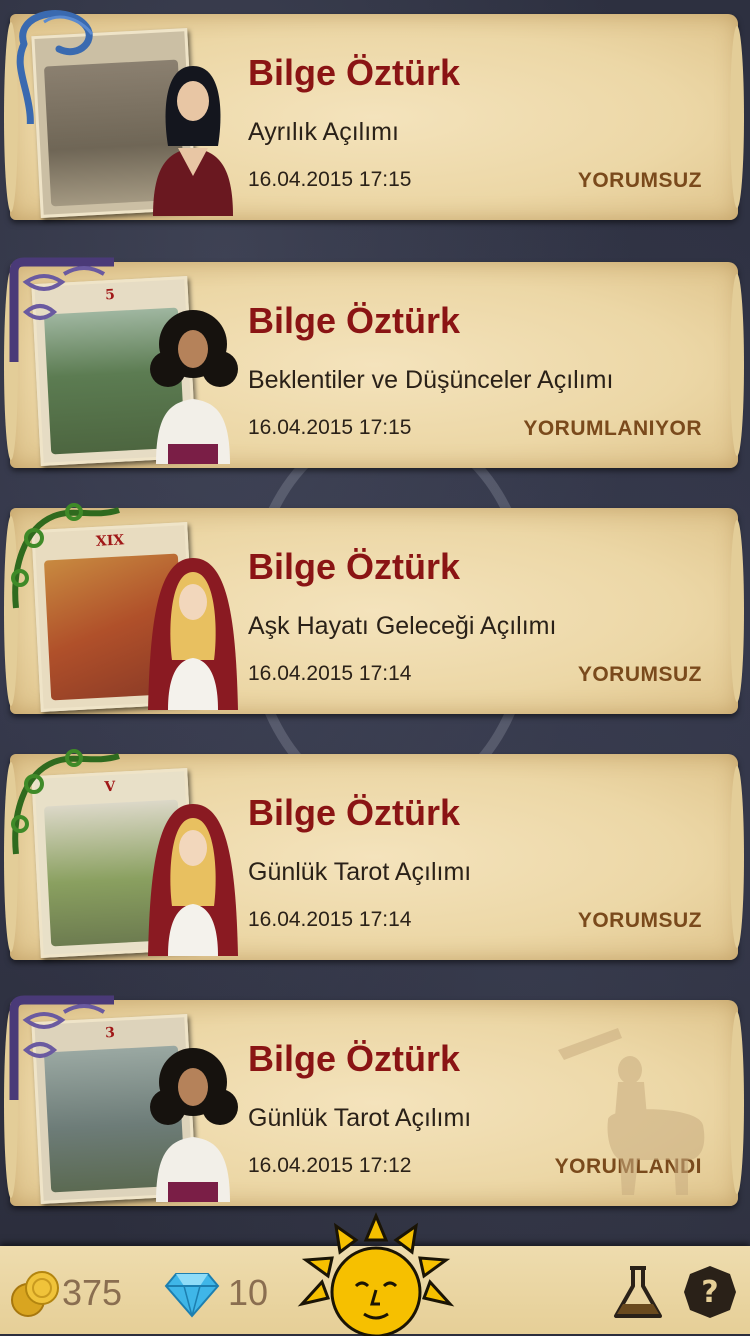 This screenshot has width=750, height=1336. I want to click on status-label: YORUMLANIYOR, so click(612, 428).